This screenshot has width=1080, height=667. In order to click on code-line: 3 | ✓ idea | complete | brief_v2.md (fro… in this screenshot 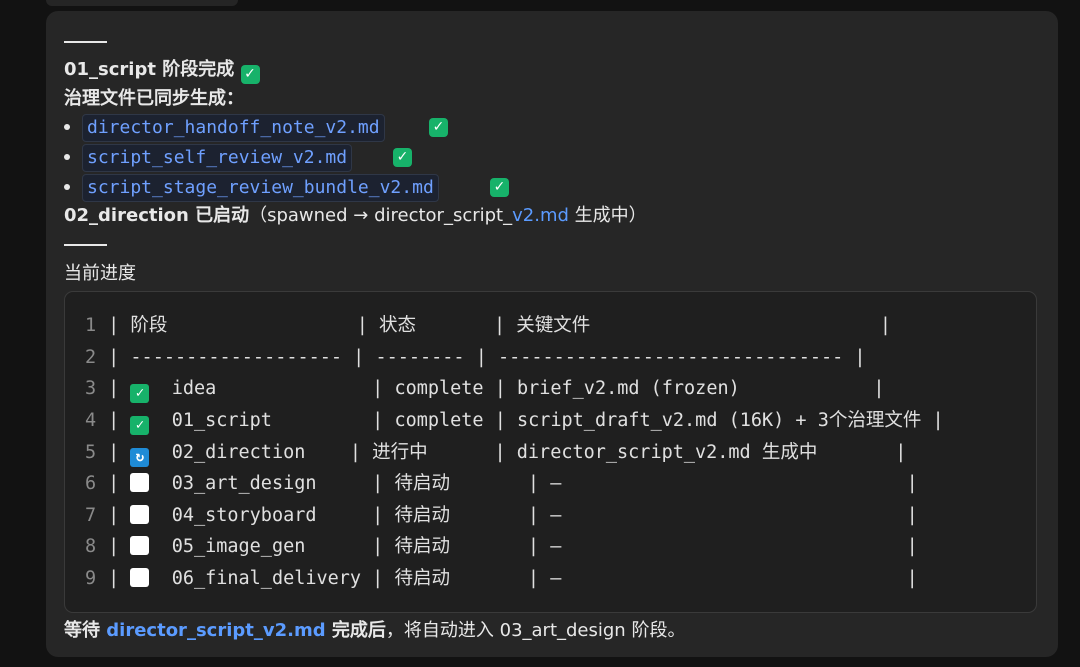, I will do `click(485, 389)`.